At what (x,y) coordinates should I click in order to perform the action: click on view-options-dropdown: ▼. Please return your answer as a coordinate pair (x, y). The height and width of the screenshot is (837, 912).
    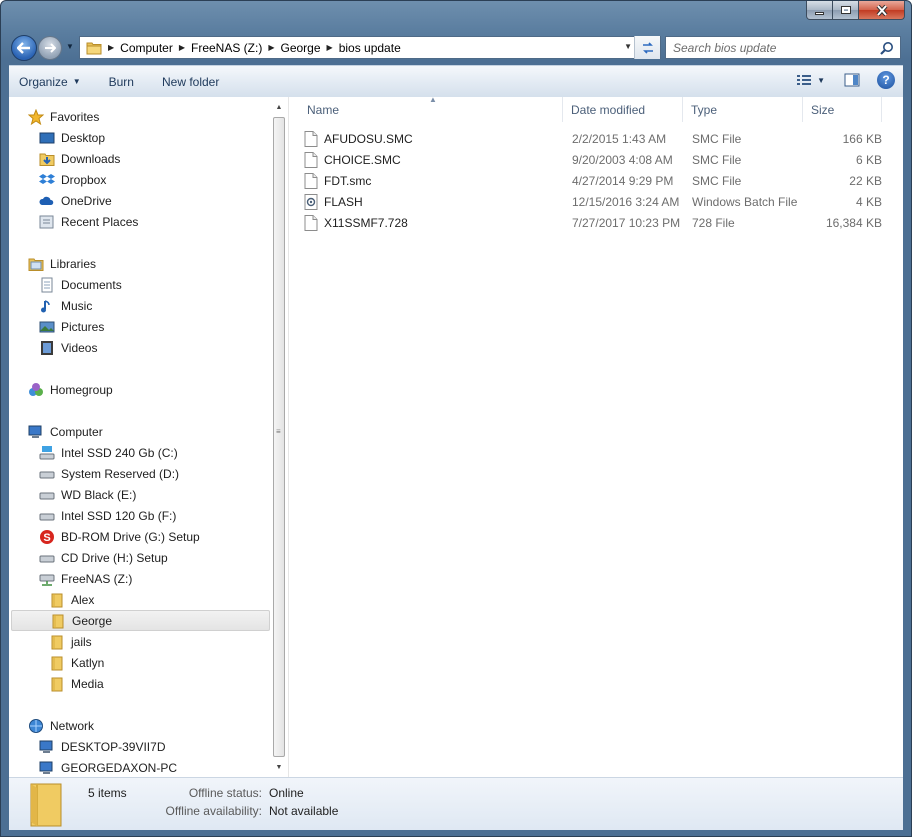
    Looking at the image, I should click on (821, 80).